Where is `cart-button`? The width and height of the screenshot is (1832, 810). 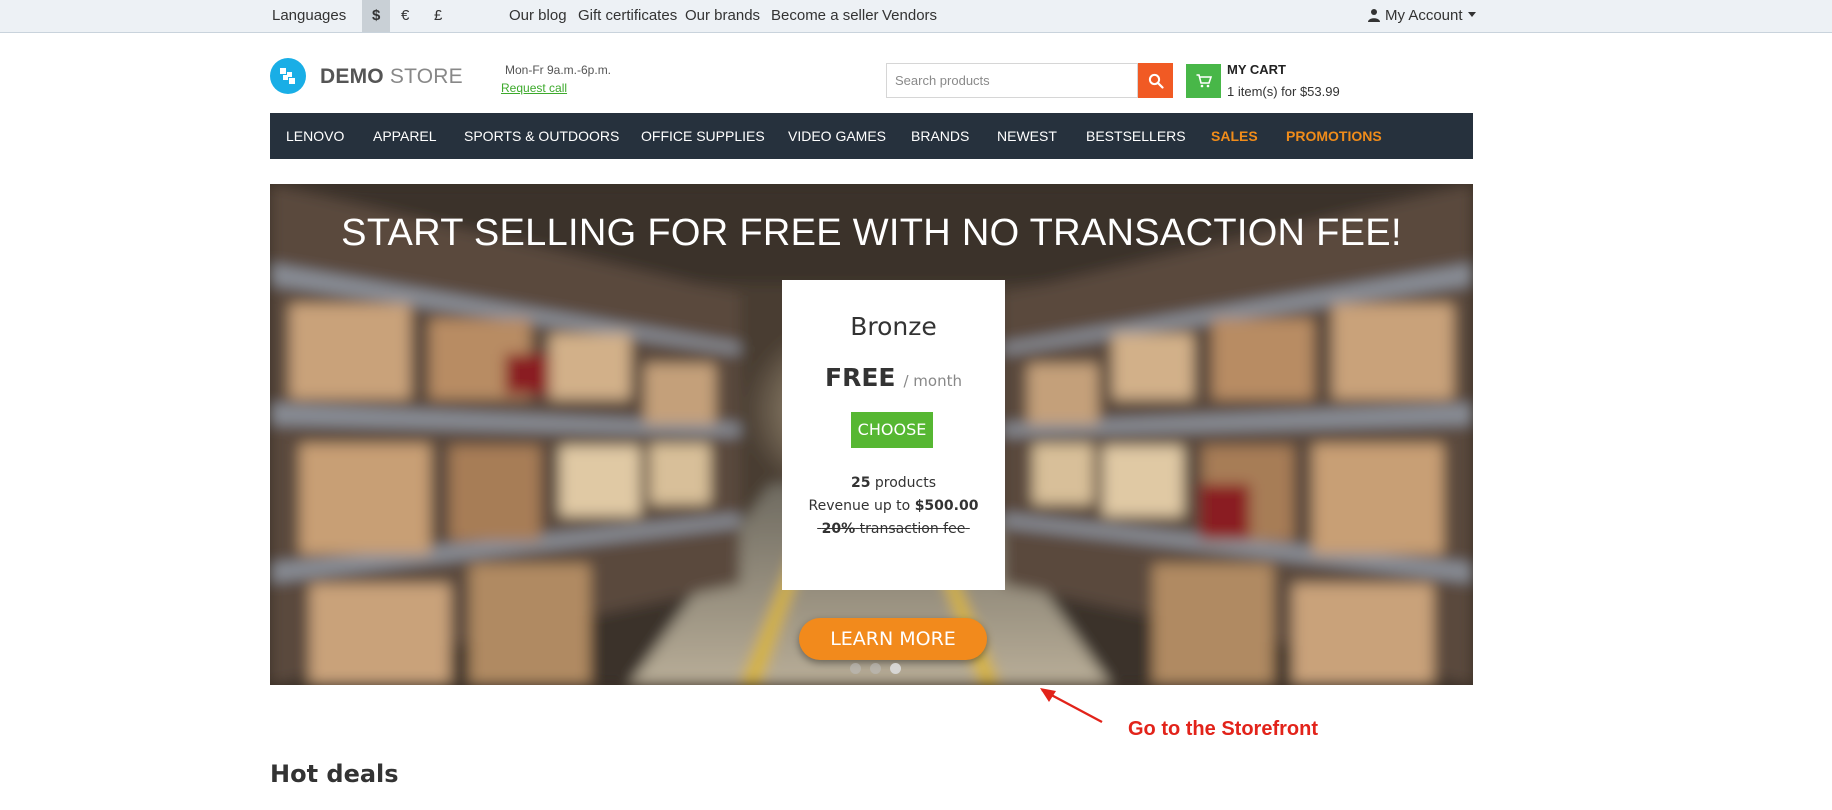 cart-button is located at coordinates (1203, 81).